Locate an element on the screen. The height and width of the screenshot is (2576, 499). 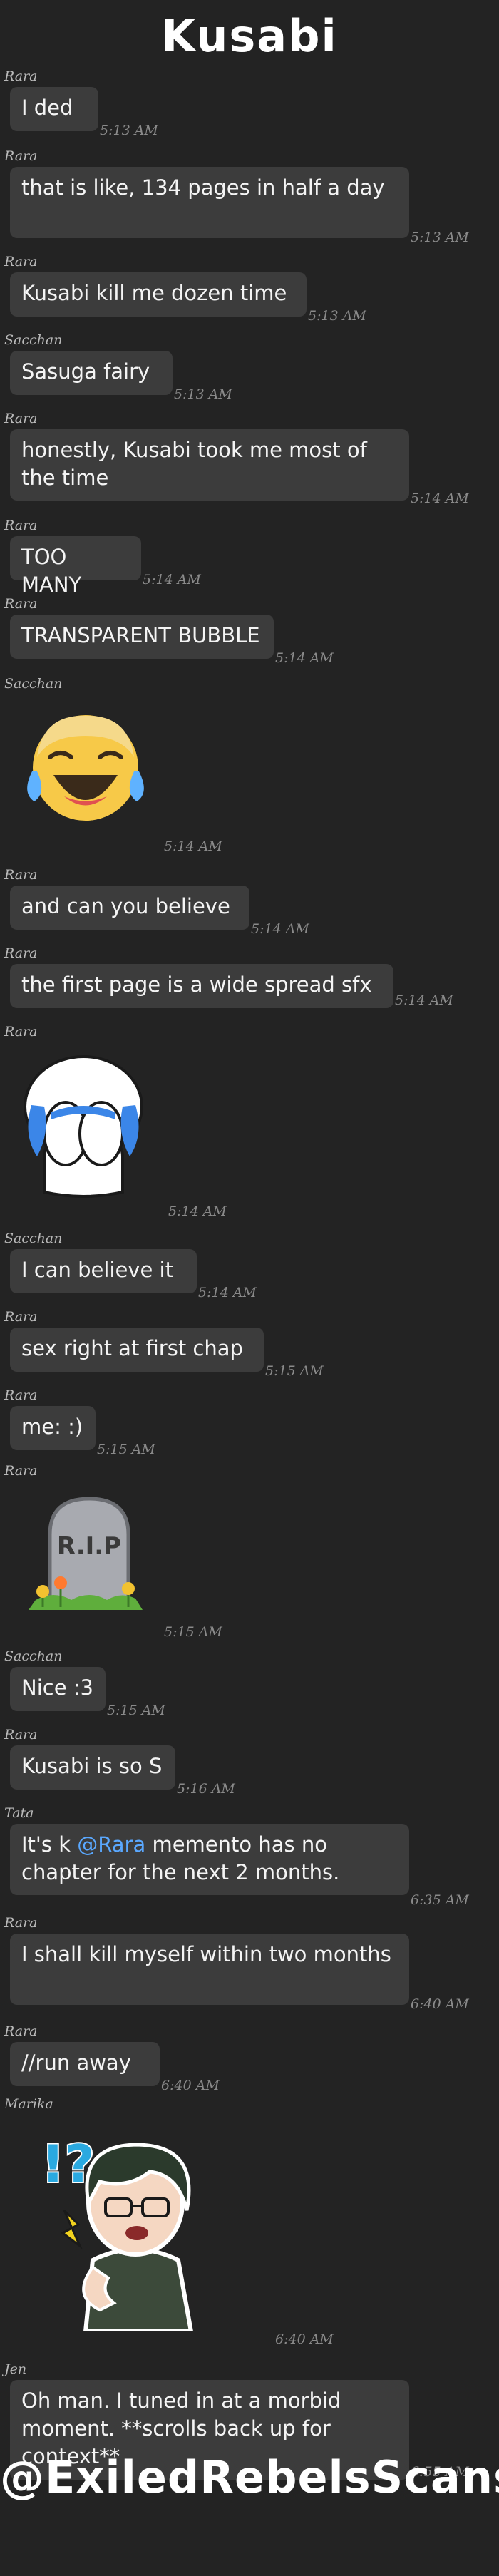
message: Sacchan Sasuga fairy 5:13 AM is located at coordinates (249, 368).